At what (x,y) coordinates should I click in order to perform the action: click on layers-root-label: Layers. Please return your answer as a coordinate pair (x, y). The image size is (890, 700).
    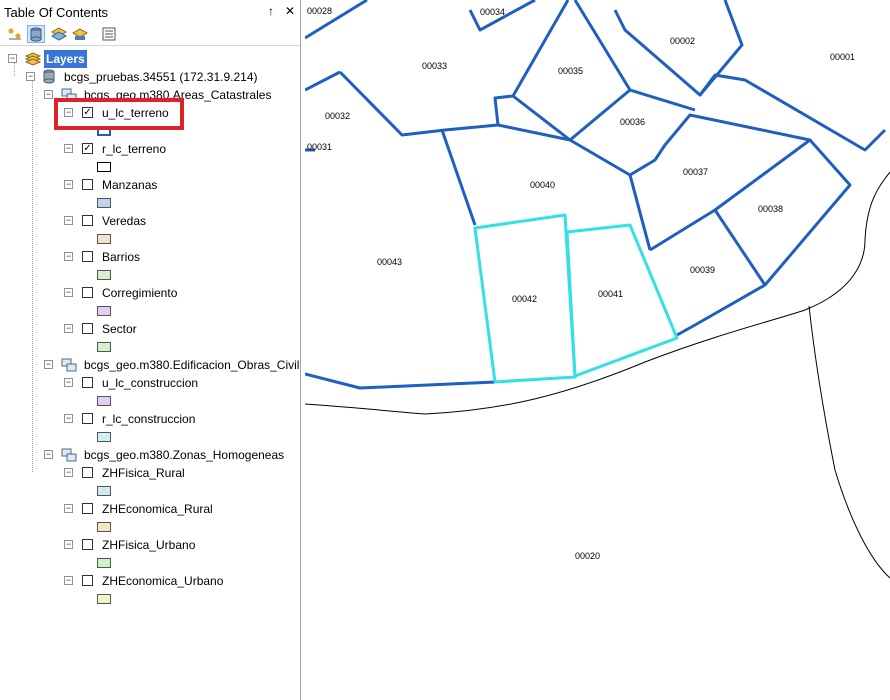
    Looking at the image, I should click on (65, 59).